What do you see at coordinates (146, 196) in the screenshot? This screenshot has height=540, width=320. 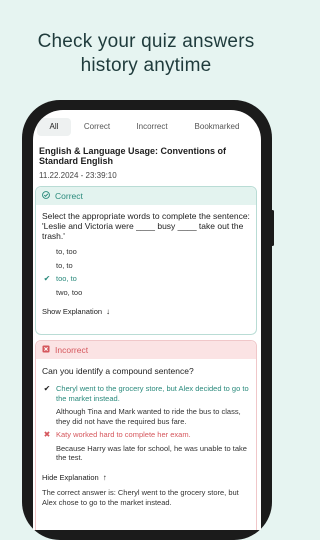 I see `status-header-correct: Correct` at bounding box center [146, 196].